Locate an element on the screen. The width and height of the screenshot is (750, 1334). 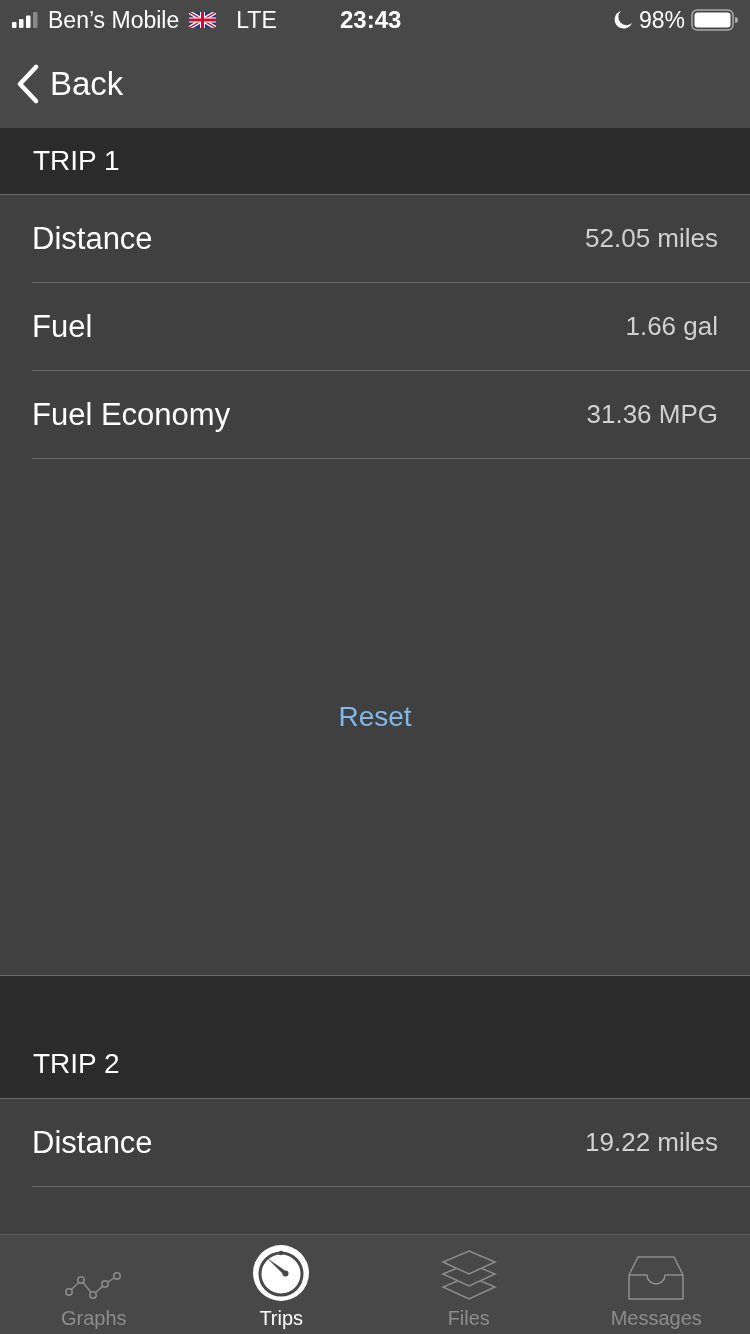
tab: Trips is located at coordinates (281, 1284).